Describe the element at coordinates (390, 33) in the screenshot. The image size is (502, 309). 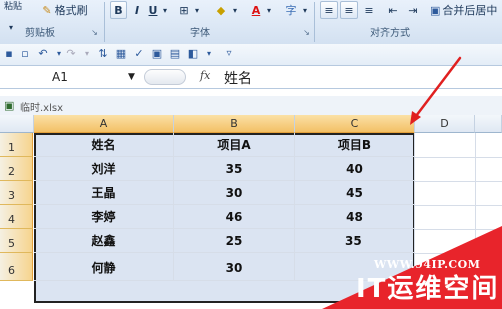
I see `group-label-alignment: 对齐方式` at that location.